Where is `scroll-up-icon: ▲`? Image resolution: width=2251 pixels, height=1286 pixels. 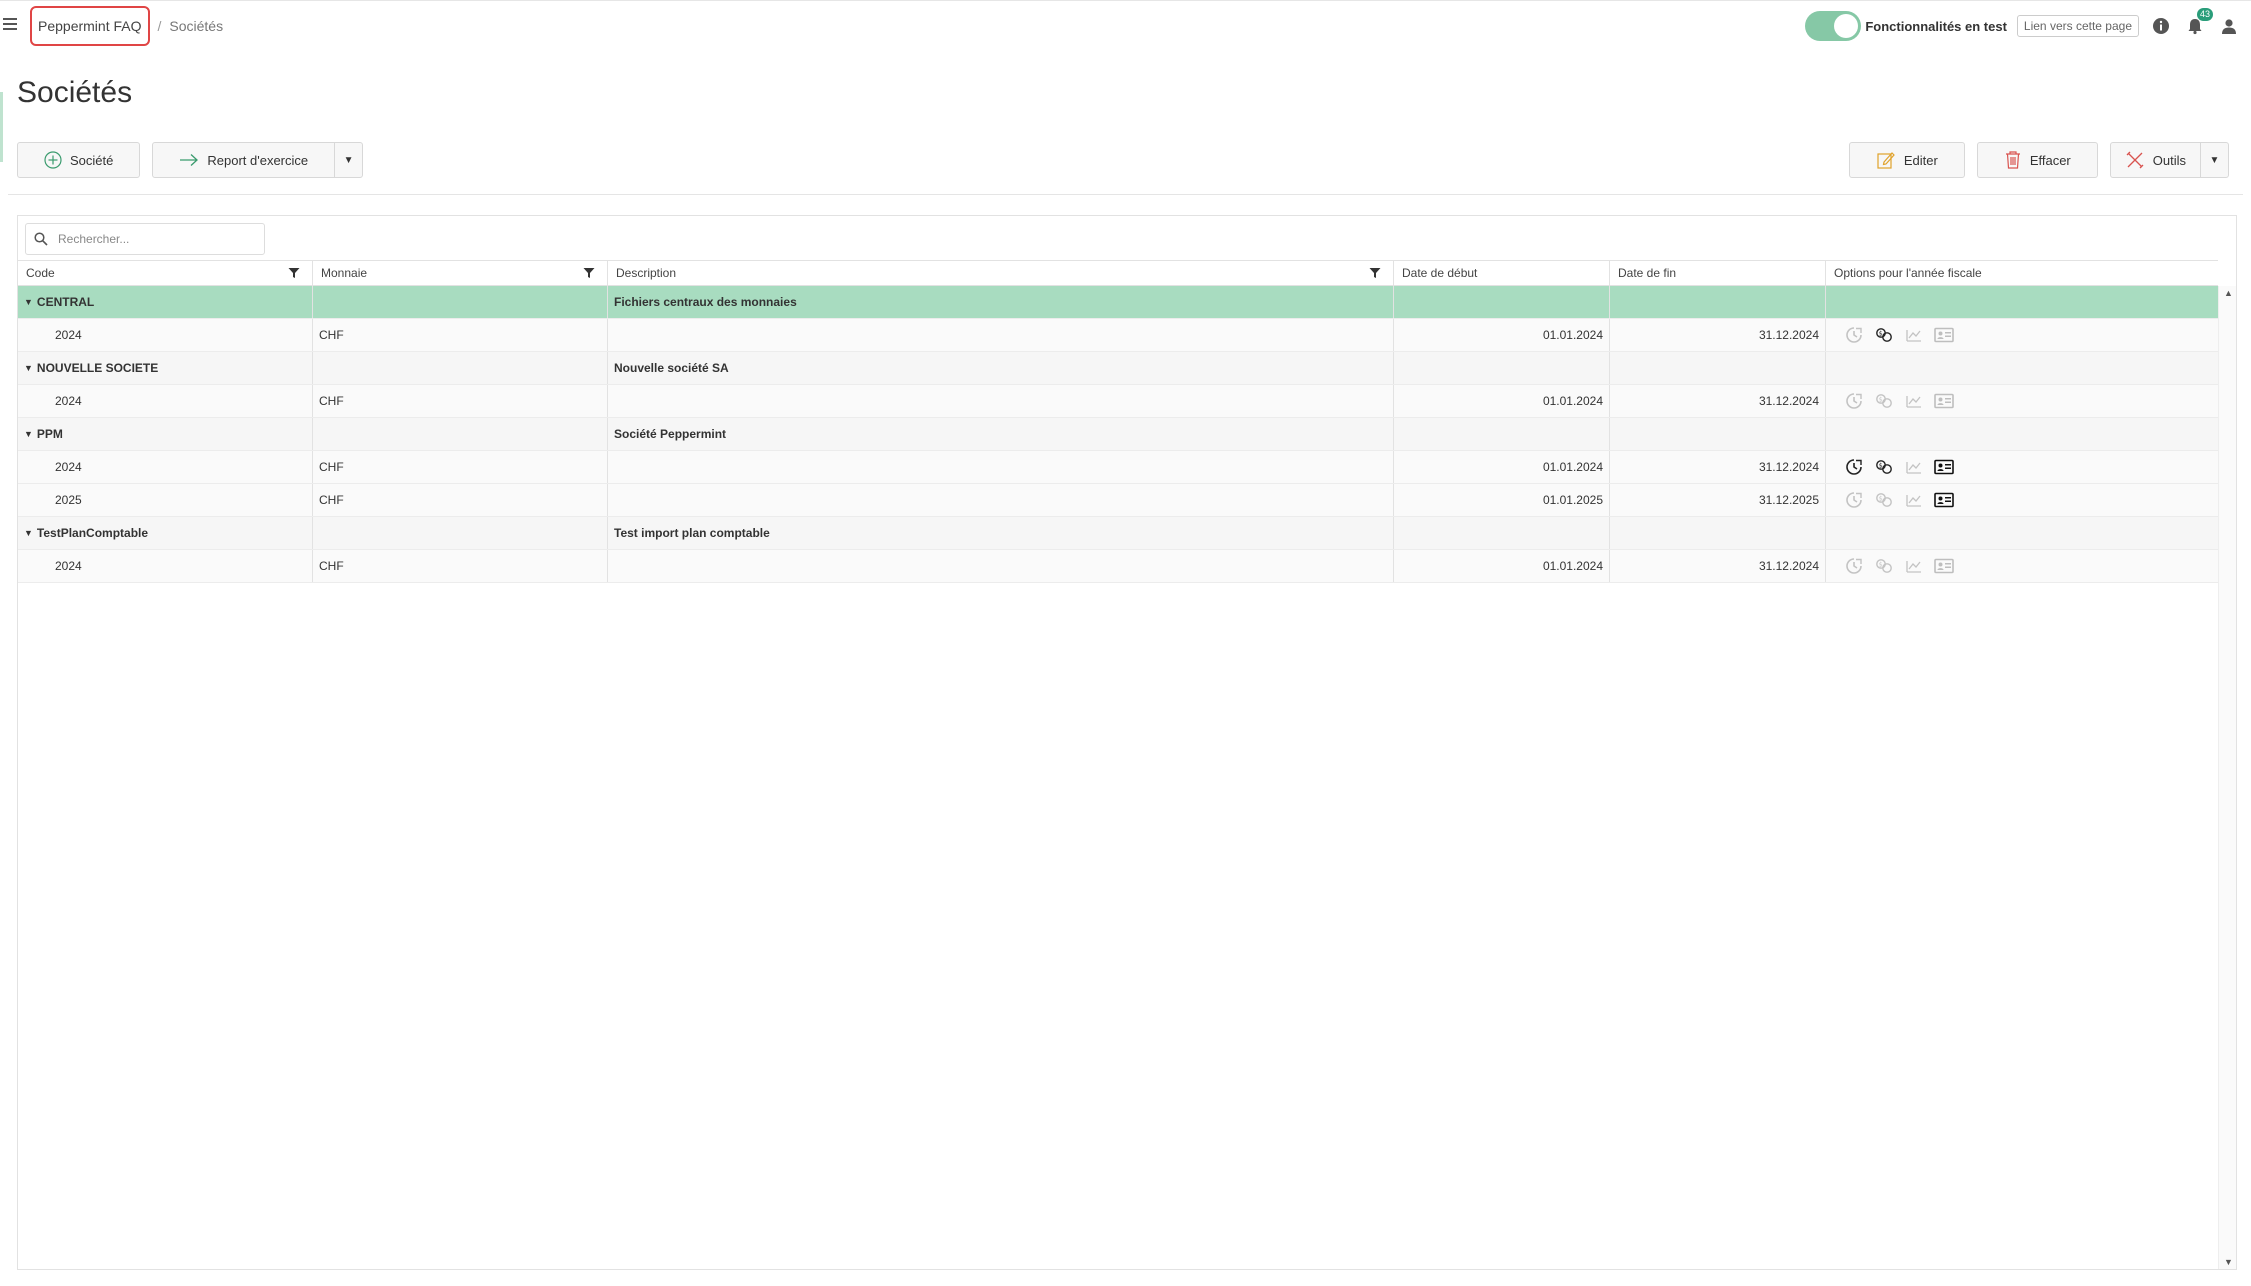
scroll-up-icon: ▲ is located at coordinates (2228, 293).